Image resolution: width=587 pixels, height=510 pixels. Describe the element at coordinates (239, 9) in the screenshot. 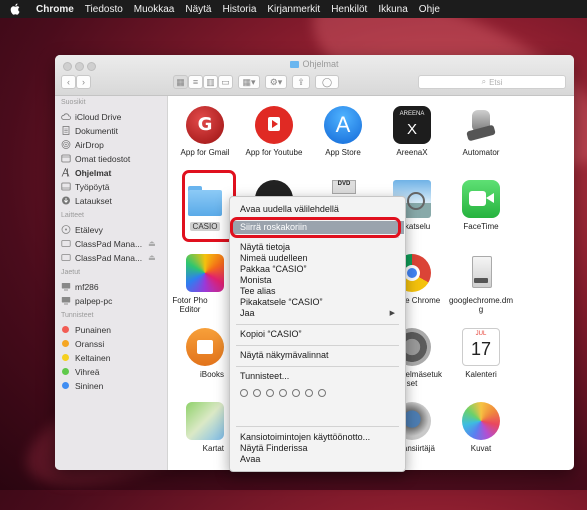

I see `menu-historia: Historia` at that location.